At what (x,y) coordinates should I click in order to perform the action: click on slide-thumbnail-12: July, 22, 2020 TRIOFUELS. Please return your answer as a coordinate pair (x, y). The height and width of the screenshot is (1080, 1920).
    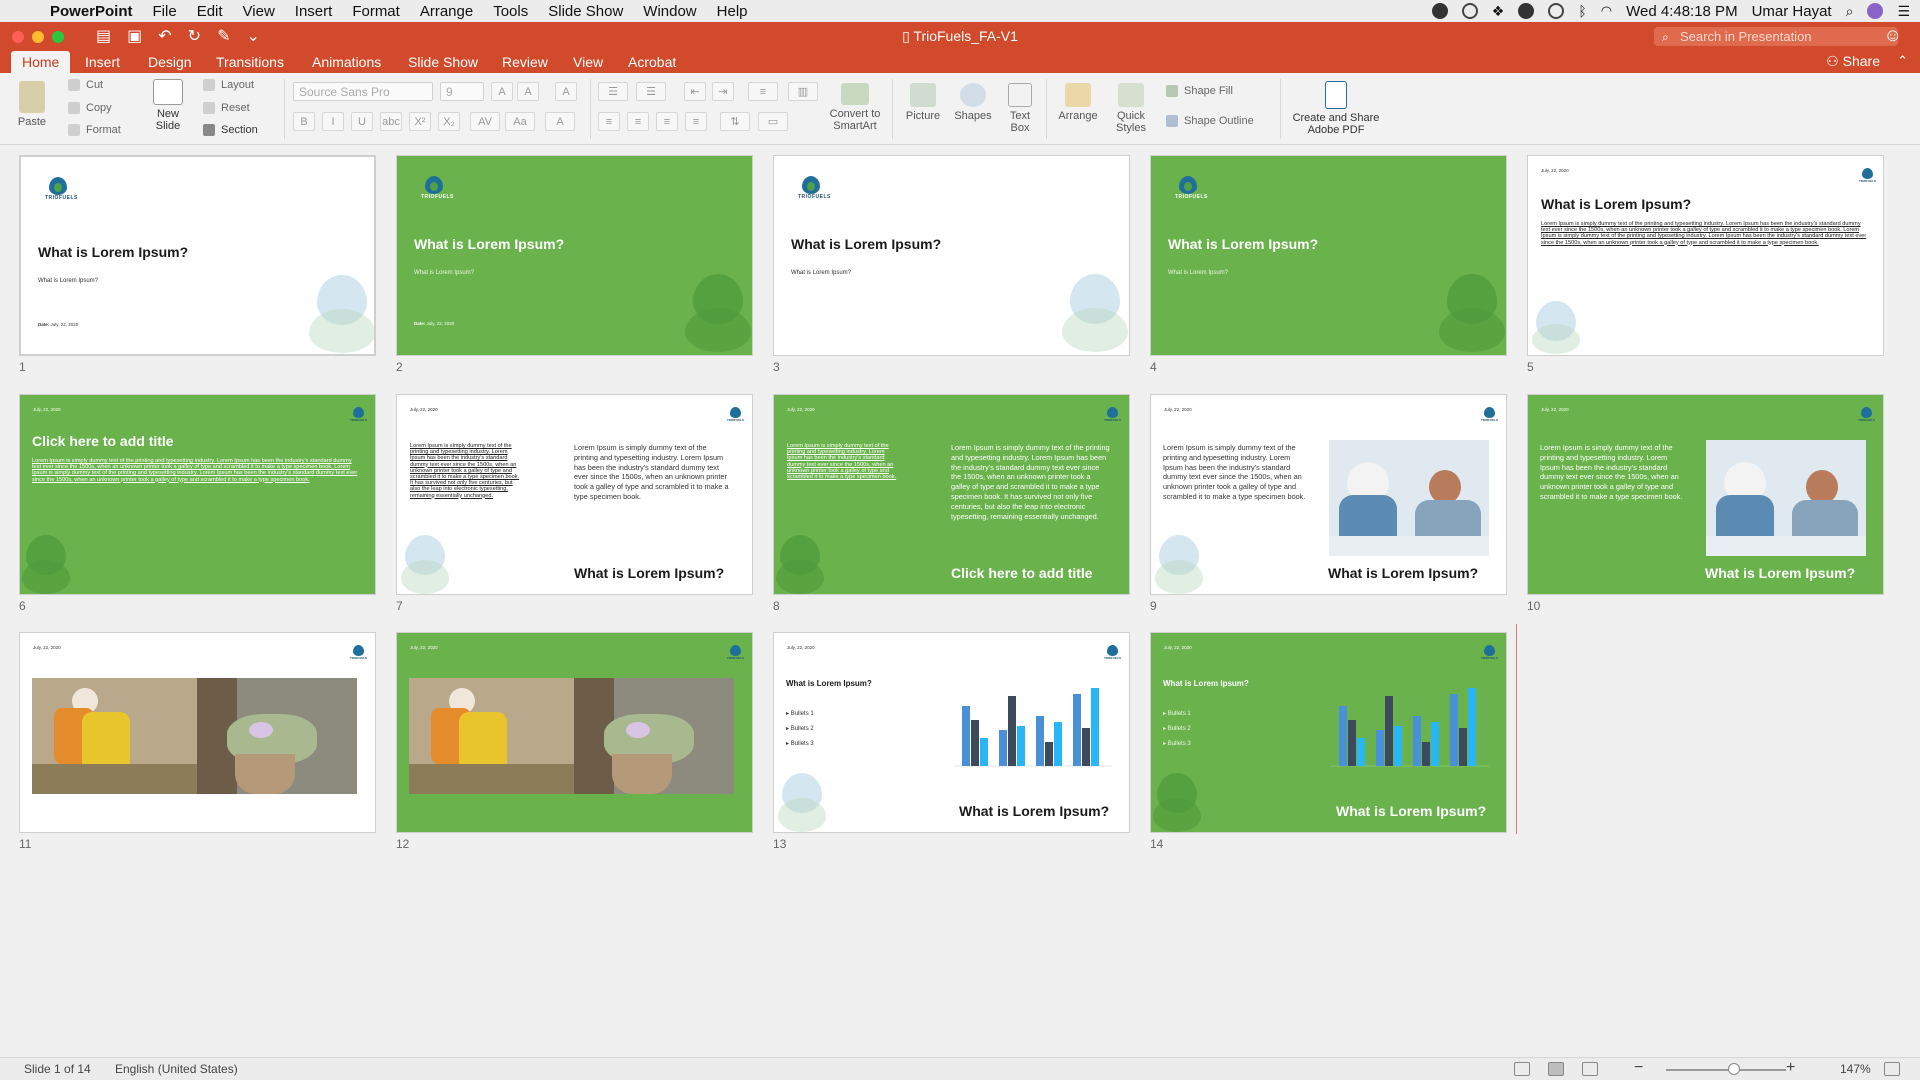
    Looking at the image, I should click on (574, 732).